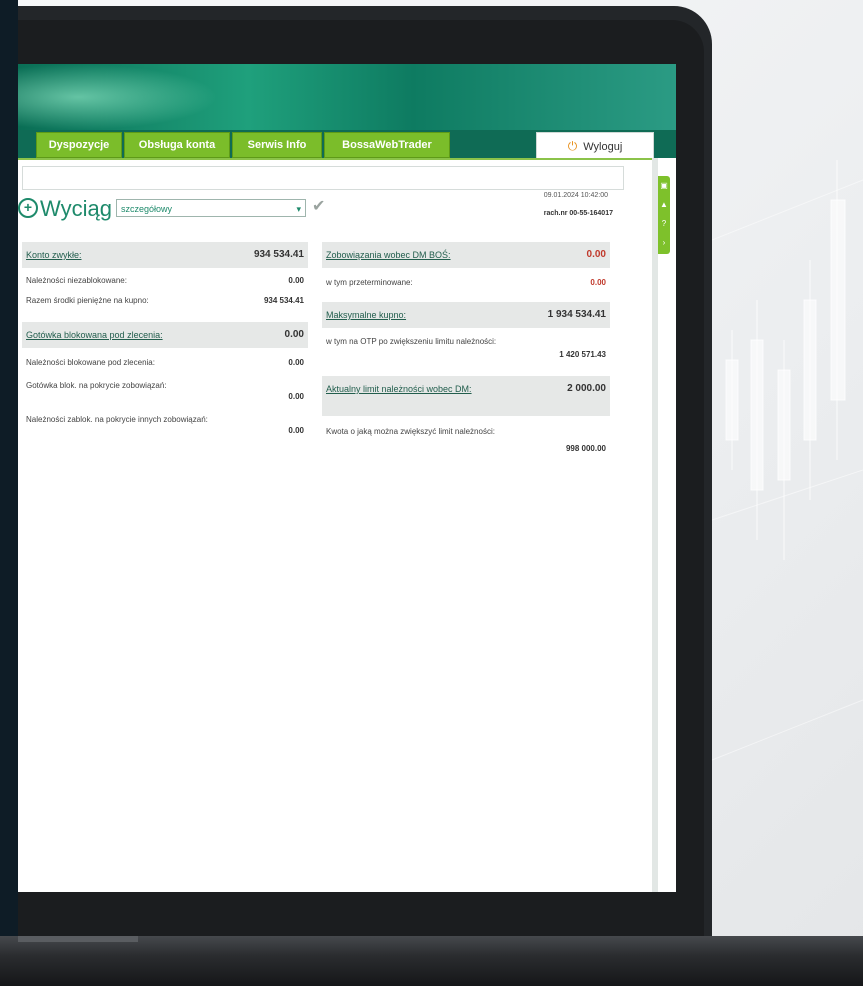  I want to click on confirm-check-icon: ✔, so click(321, 207).